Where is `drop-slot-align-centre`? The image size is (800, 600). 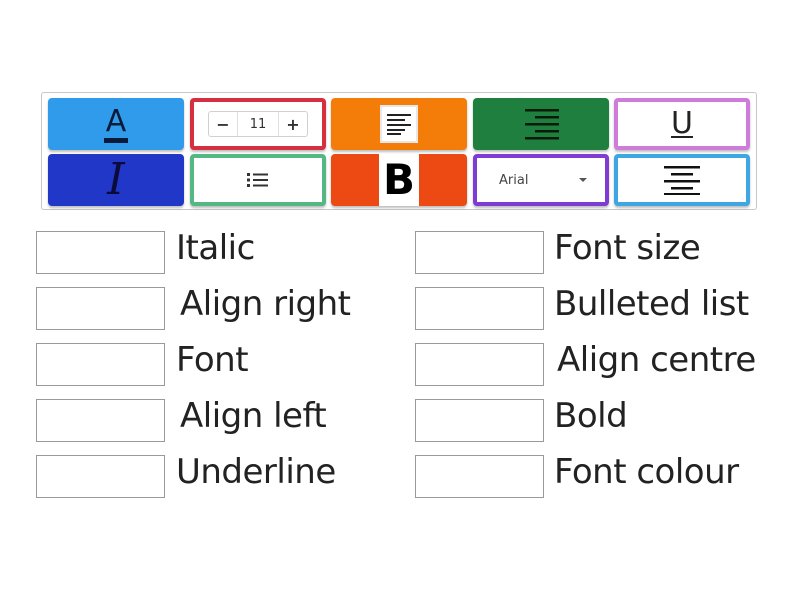 drop-slot-align-centre is located at coordinates (479, 364).